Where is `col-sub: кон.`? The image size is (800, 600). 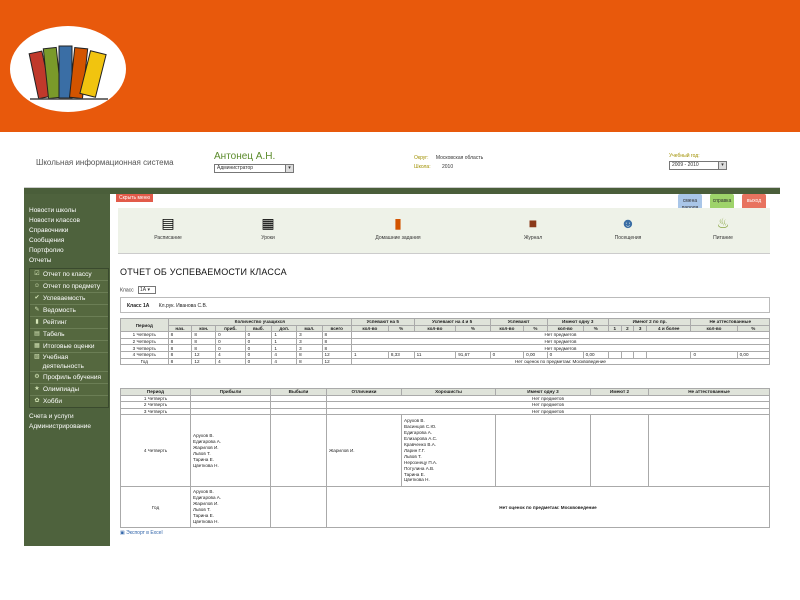 col-sub: кон. is located at coordinates (204, 328).